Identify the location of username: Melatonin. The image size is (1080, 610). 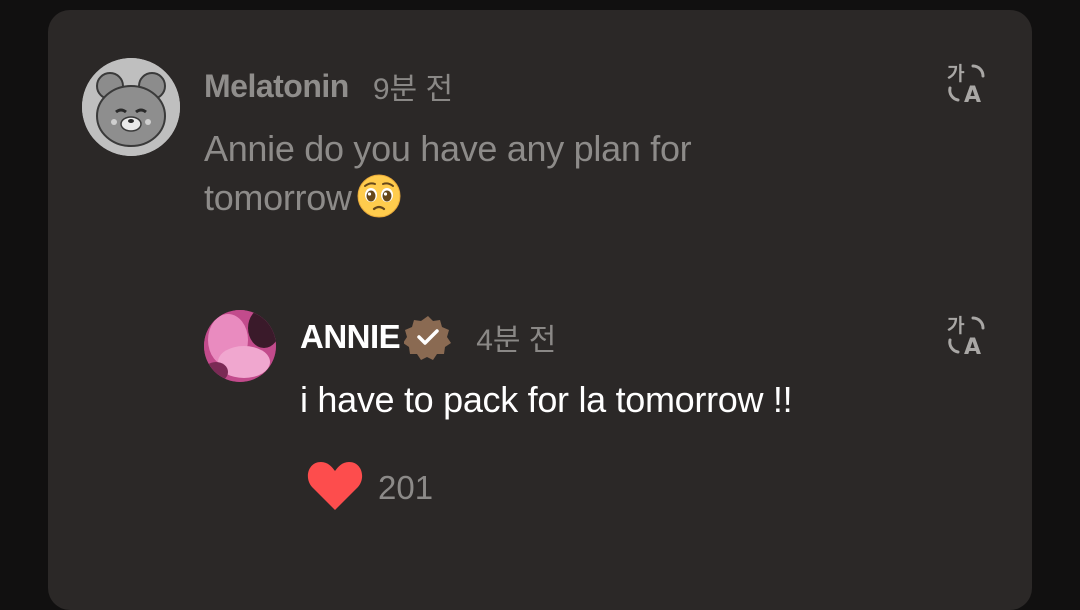
(276, 86).